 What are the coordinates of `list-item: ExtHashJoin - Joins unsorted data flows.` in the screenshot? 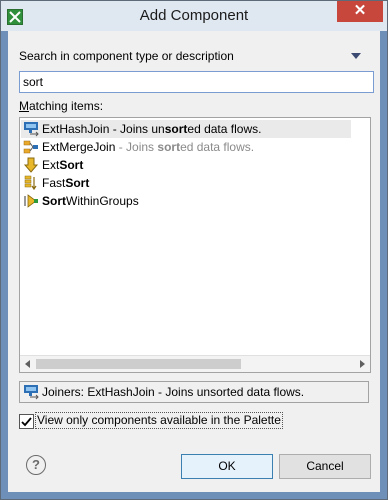 It's located at (186, 129).